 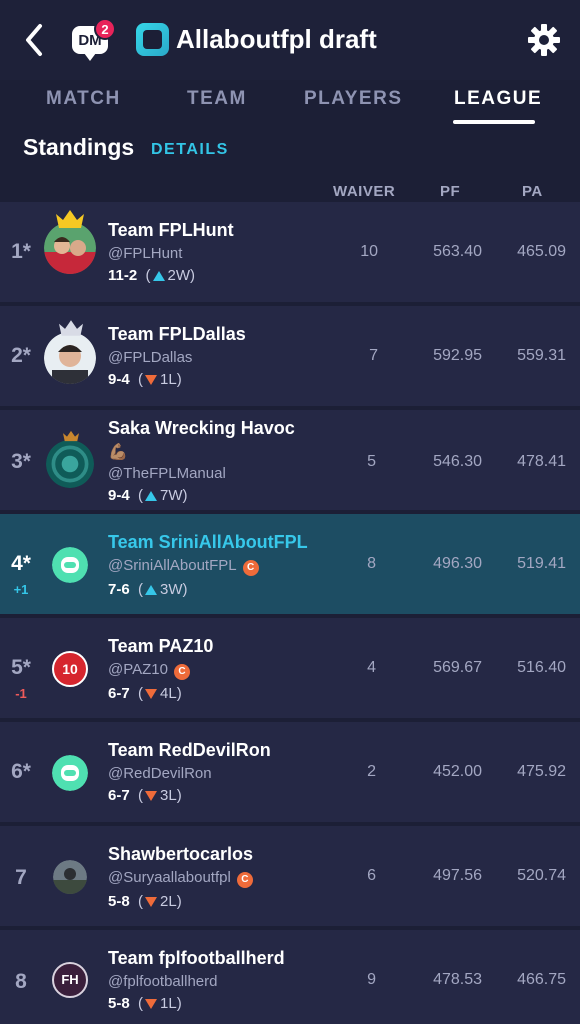 What do you see at coordinates (371, 771) in the screenshot?
I see `waiver-value: 2` at bounding box center [371, 771].